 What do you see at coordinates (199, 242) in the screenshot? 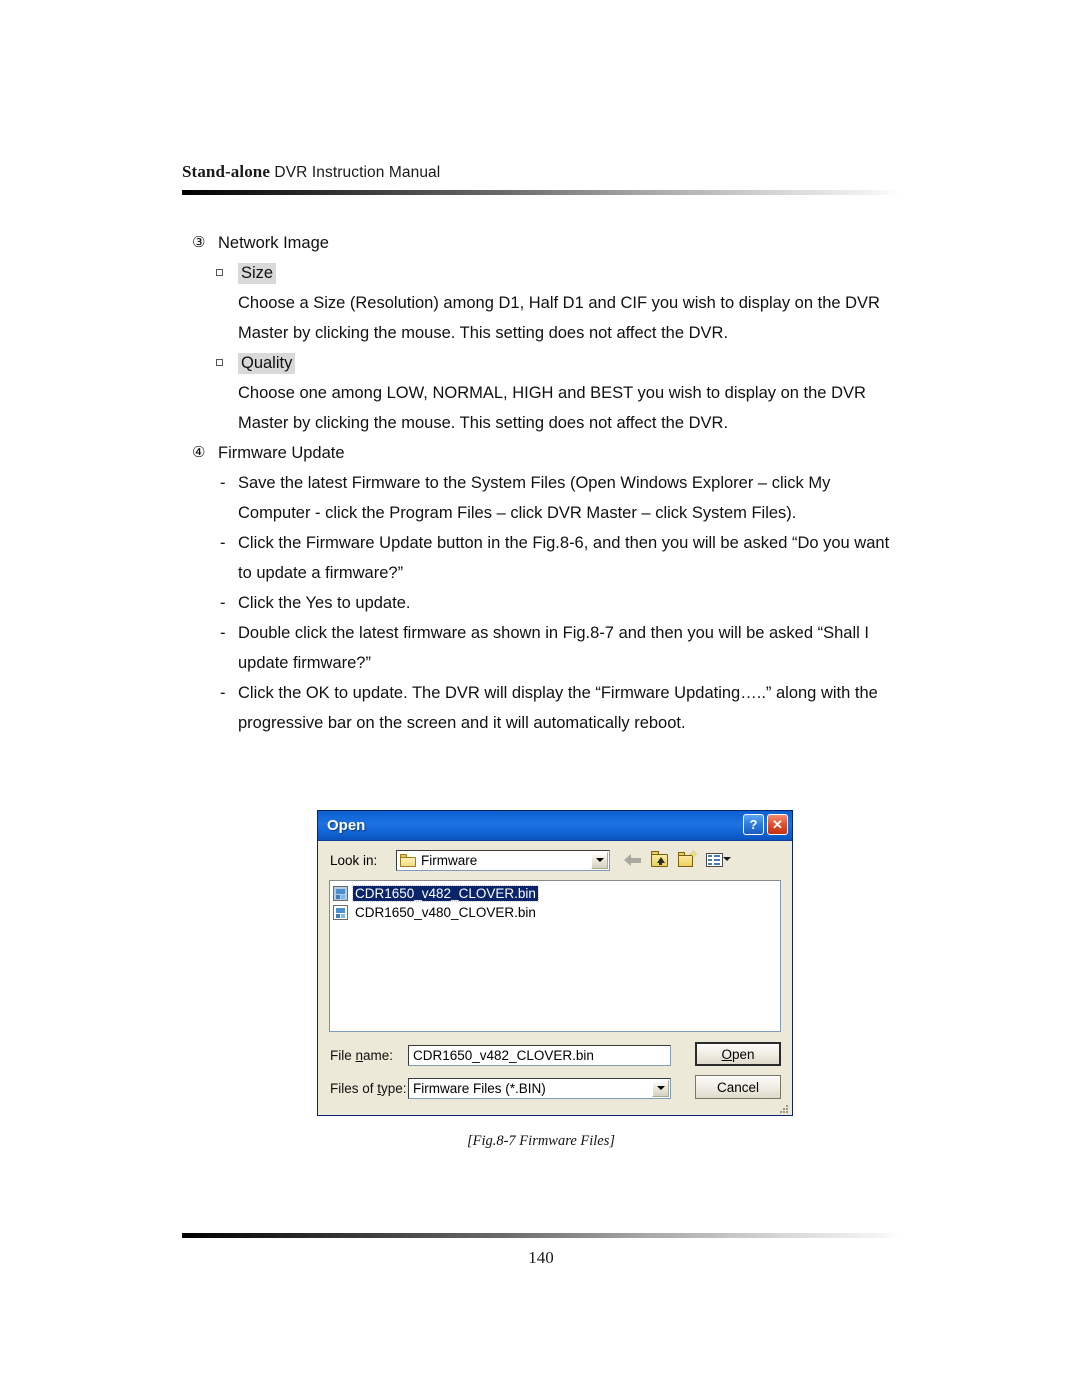
I see `section-marker-3: ③` at bounding box center [199, 242].